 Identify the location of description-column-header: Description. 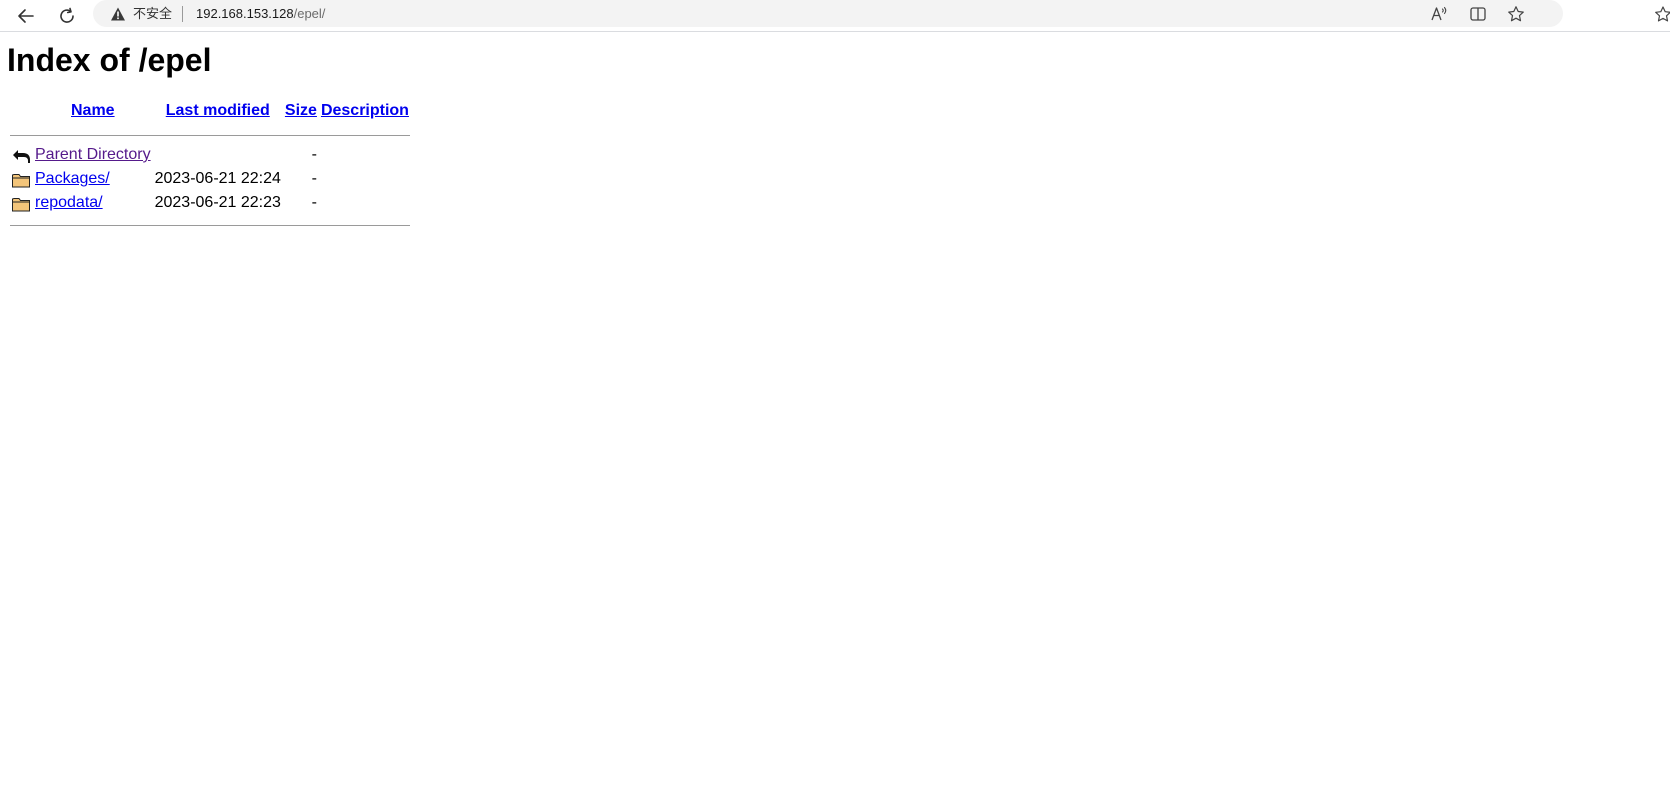
(365, 113).